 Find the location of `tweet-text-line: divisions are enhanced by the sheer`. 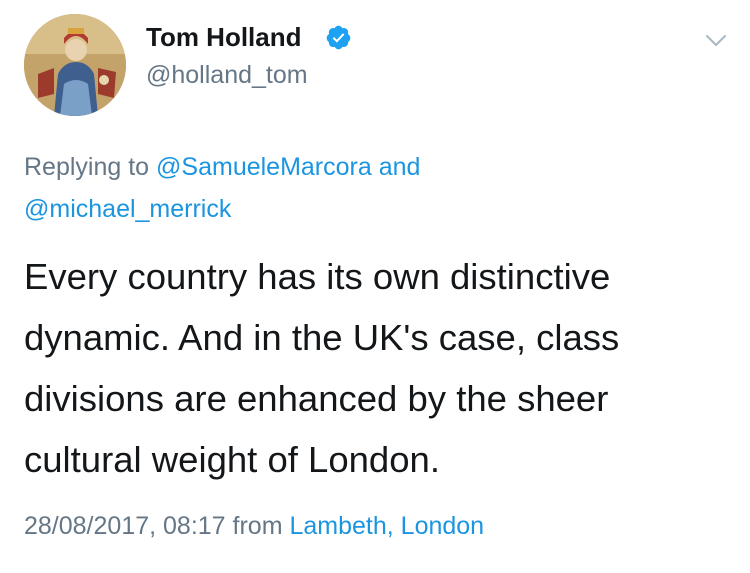

tweet-text-line: divisions are enhanced by the sheer is located at coordinates (316, 398).